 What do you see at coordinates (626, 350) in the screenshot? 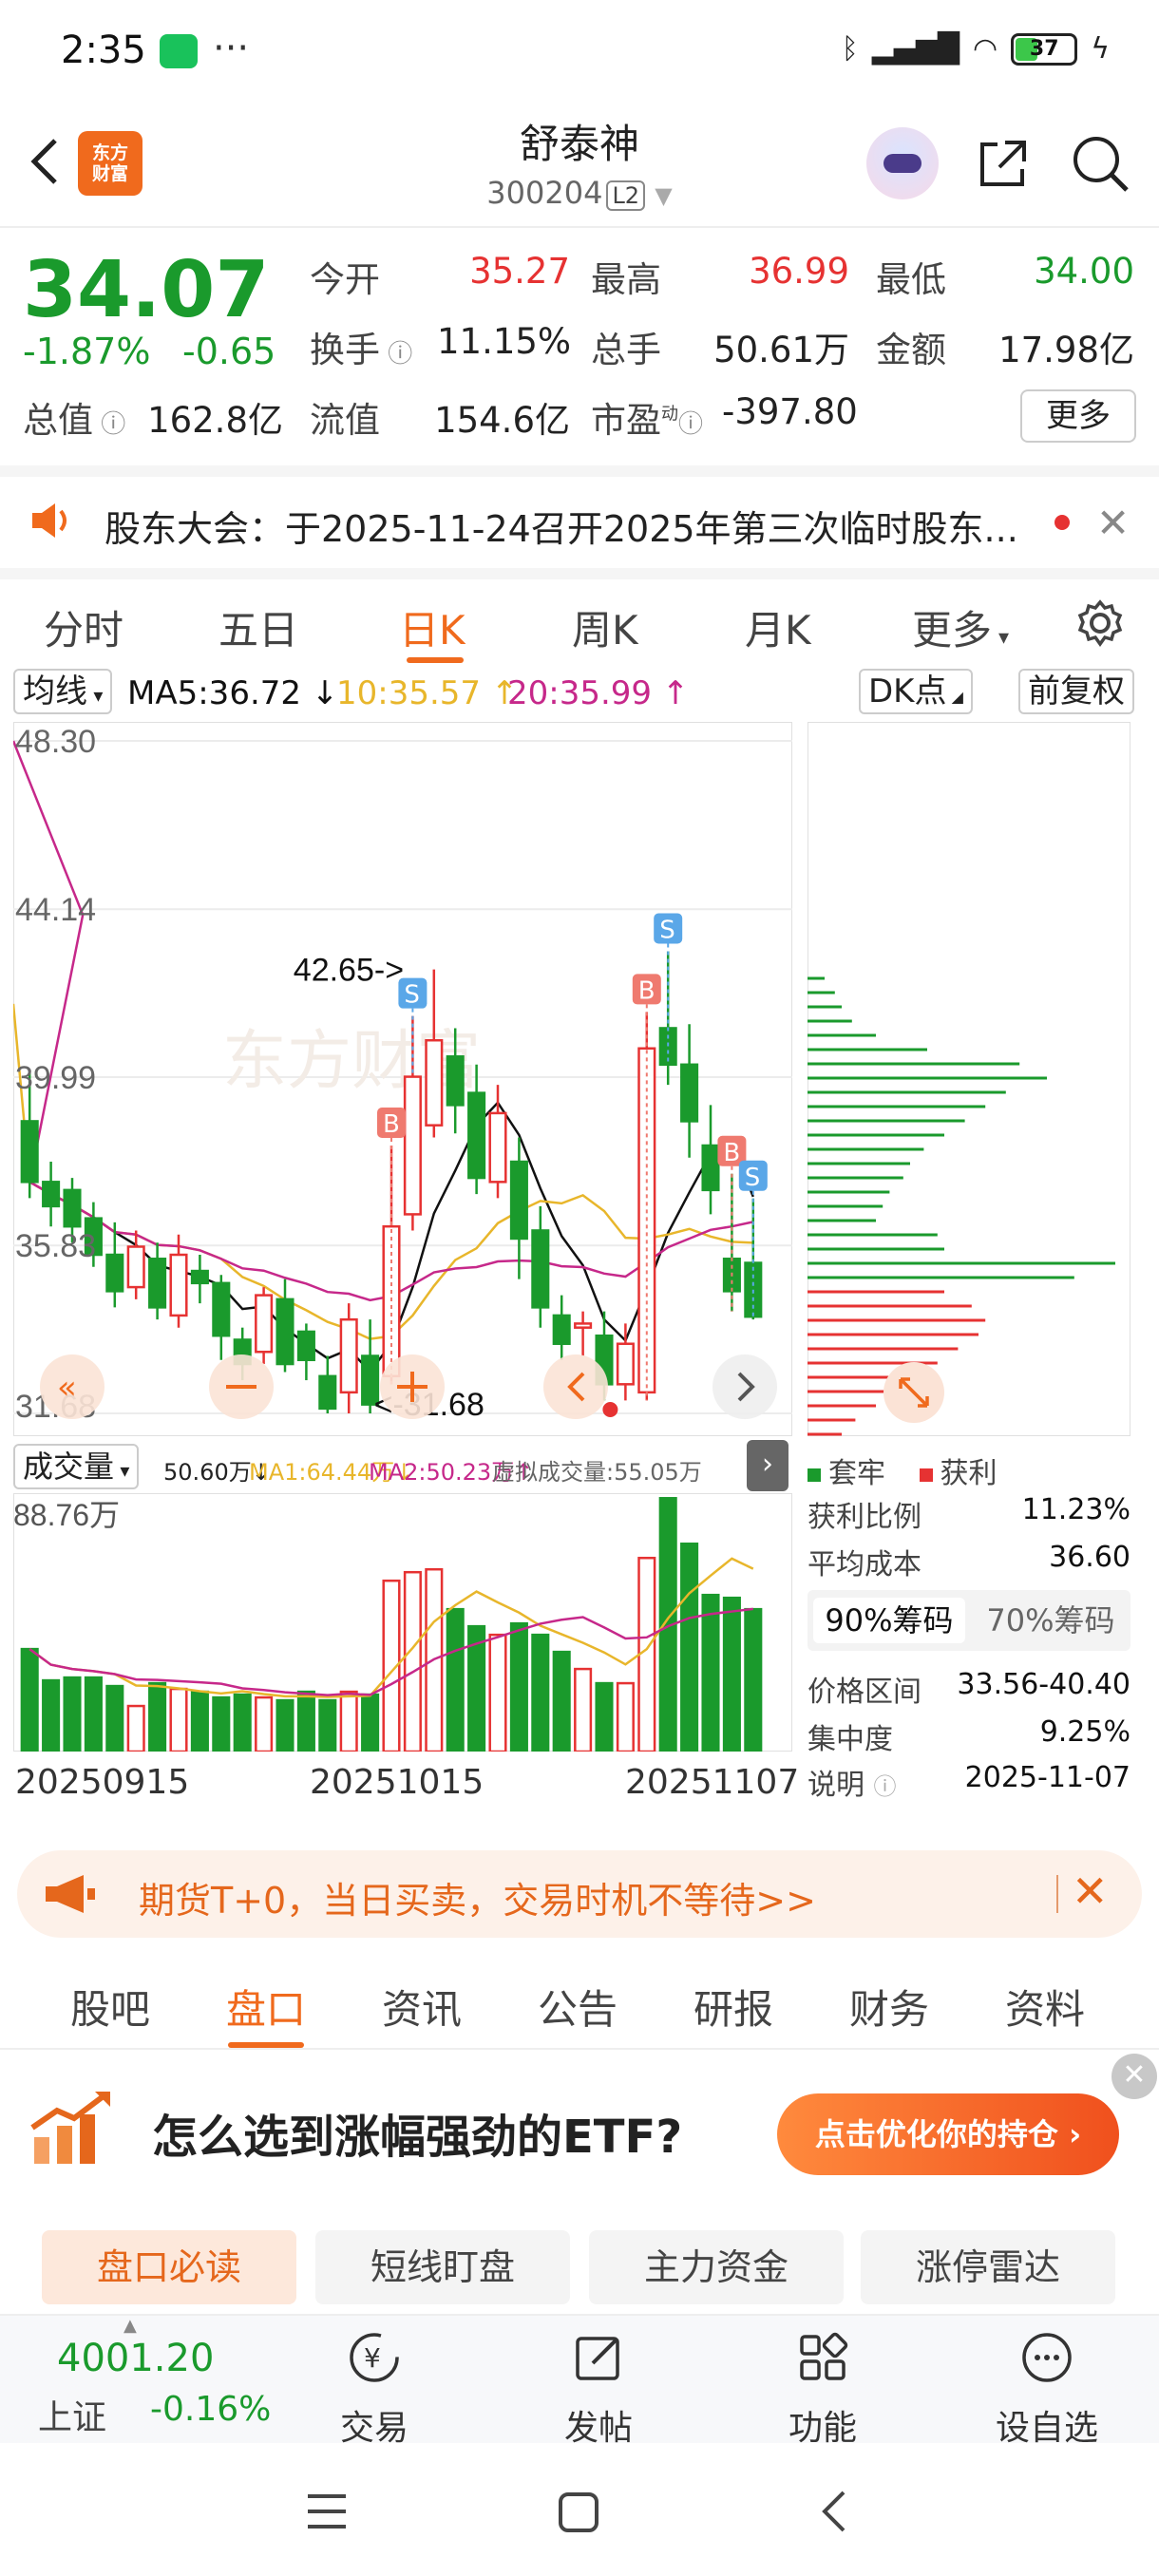
I see `volume-label: 总手` at bounding box center [626, 350].